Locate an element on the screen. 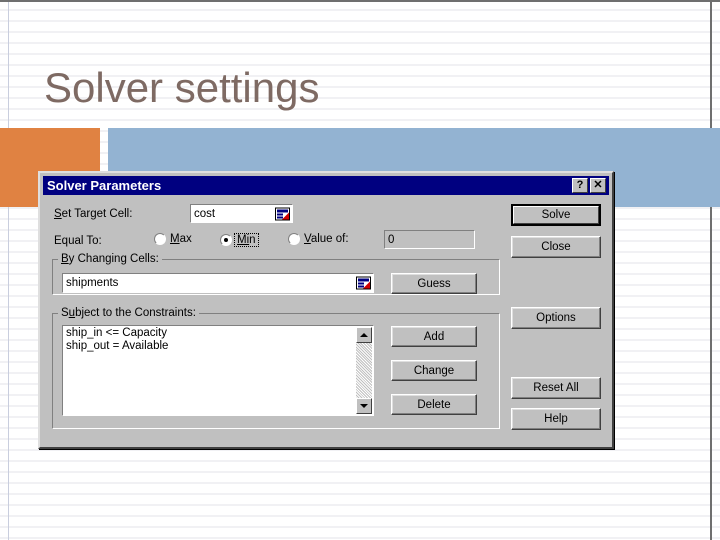 The image size is (720, 540). radio-max-indicator is located at coordinates (160, 239).